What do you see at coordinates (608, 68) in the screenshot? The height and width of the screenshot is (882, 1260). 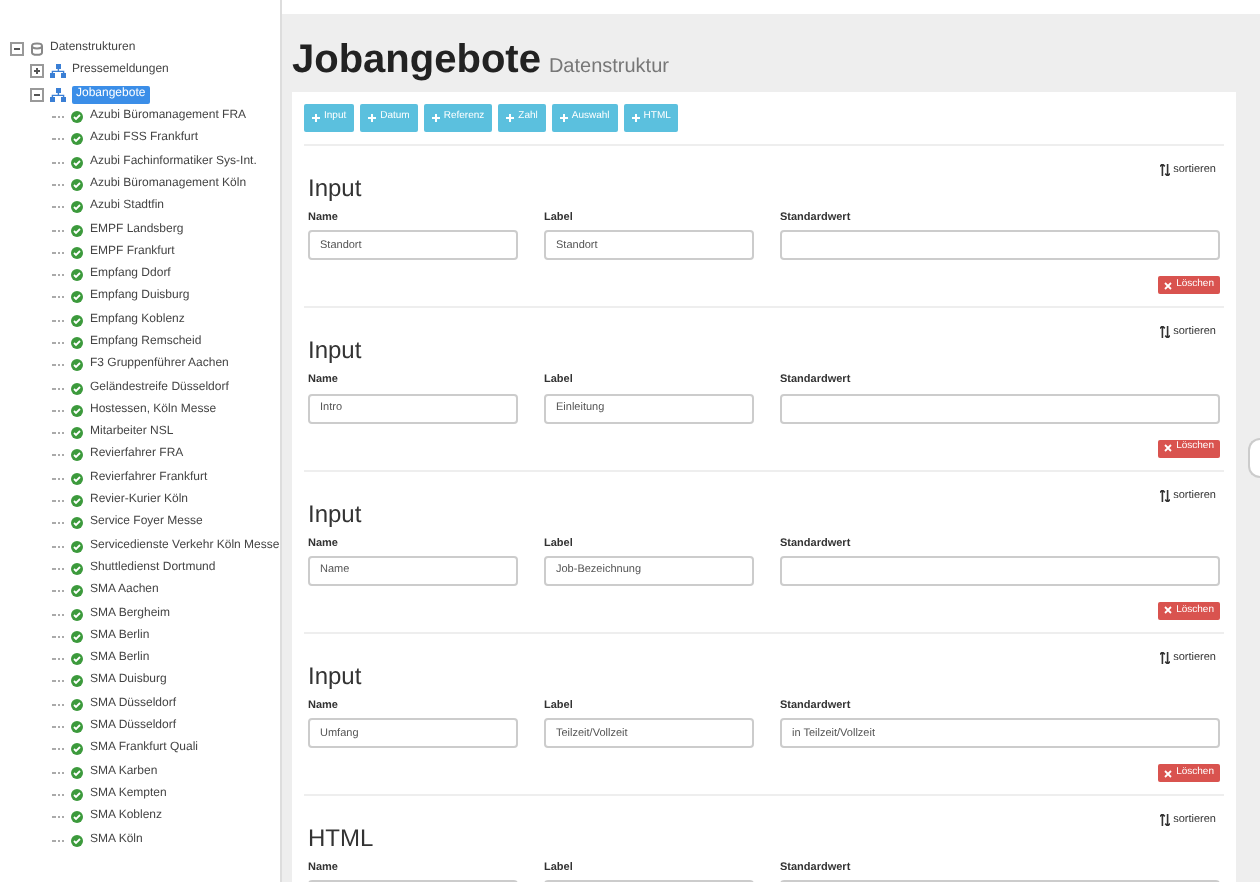 I see `page-subtitle: Datenstruktur` at bounding box center [608, 68].